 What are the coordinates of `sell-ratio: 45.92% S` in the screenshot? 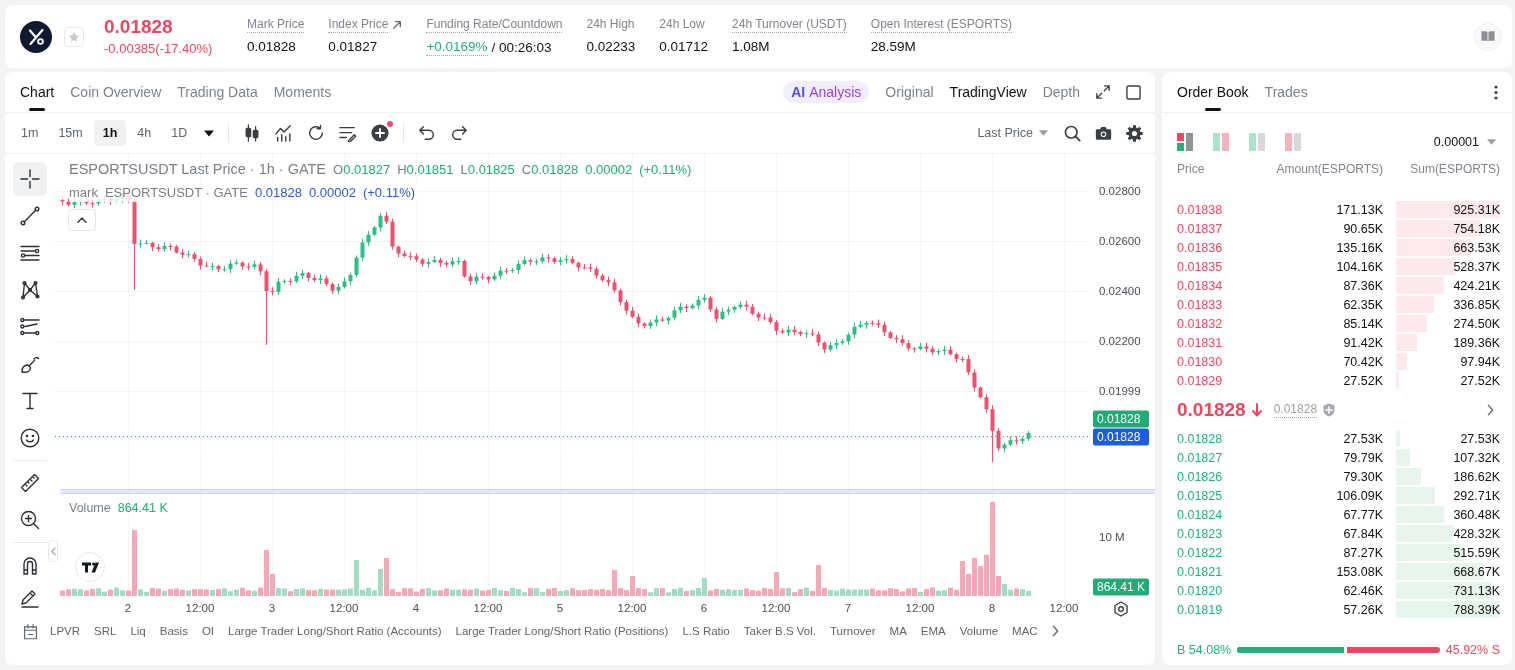 It's located at (1472, 650).